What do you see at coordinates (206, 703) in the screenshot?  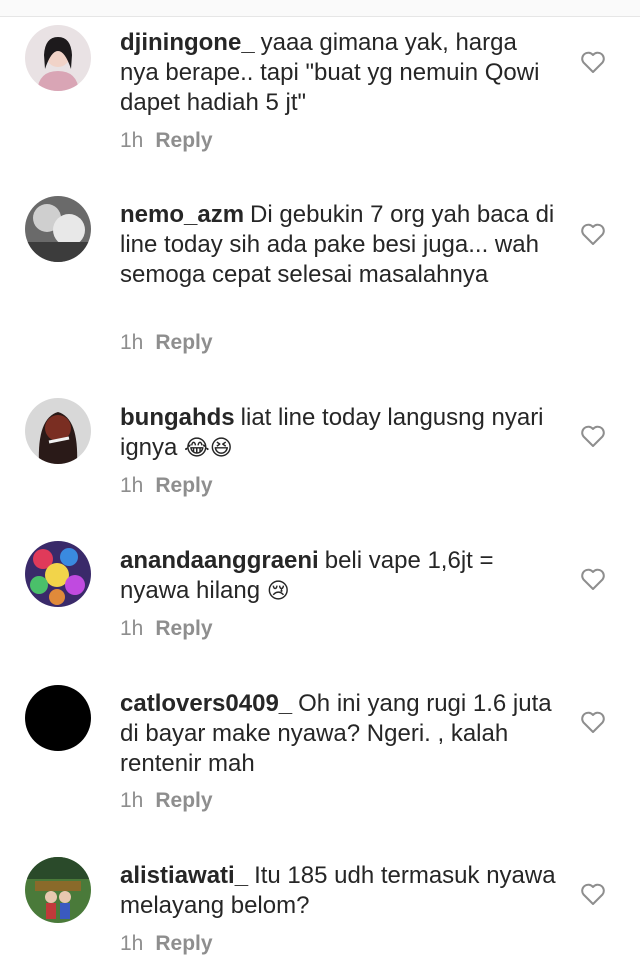 I see `comment-username: catlovers0409_` at bounding box center [206, 703].